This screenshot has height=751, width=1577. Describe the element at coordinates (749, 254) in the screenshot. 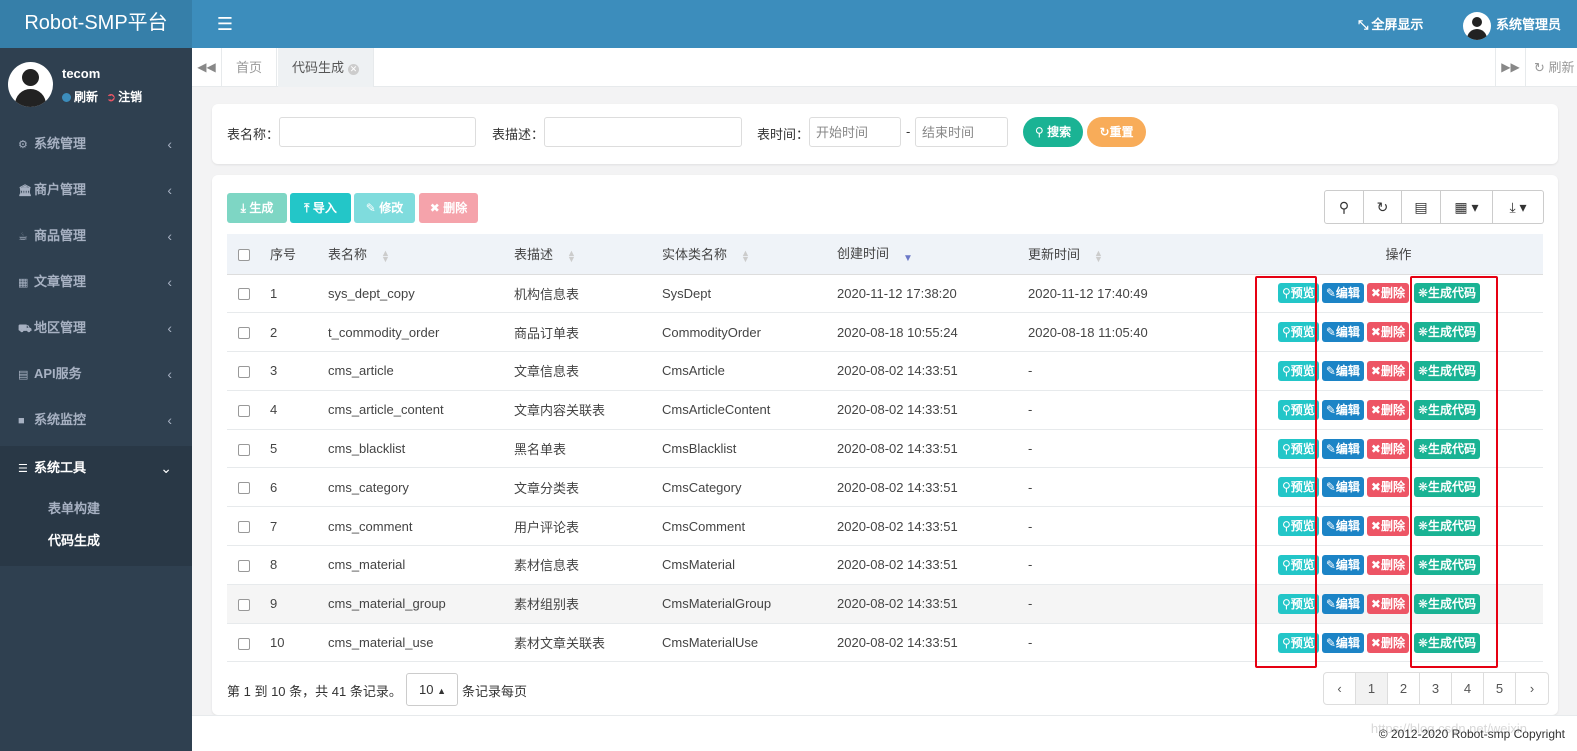

I see `col-header-class-name: 实体类名称 ▲ ▼` at that location.